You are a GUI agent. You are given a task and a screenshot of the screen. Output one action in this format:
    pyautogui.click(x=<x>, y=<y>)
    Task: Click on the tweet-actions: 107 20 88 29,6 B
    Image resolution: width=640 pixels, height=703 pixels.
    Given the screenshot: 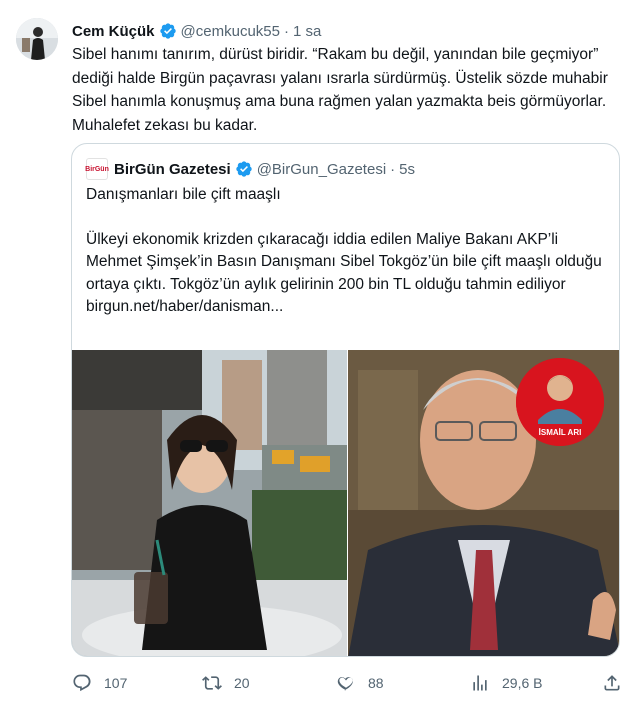 What is the action you would take?
    pyautogui.click(x=350, y=683)
    